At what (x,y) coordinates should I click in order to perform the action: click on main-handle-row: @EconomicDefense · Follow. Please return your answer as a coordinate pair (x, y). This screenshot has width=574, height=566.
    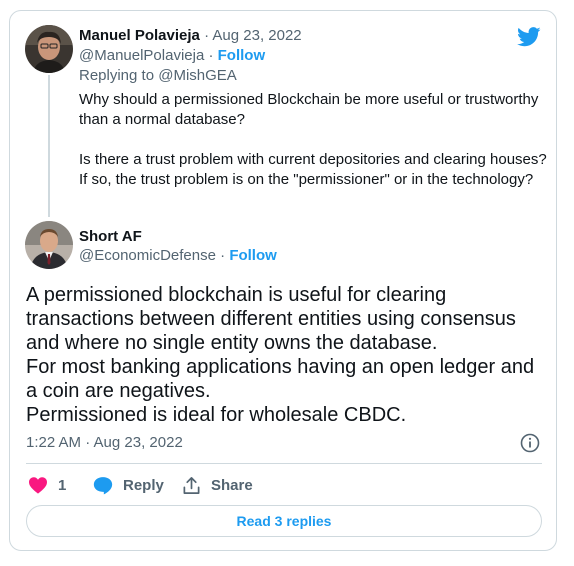
    Looking at the image, I should click on (178, 256).